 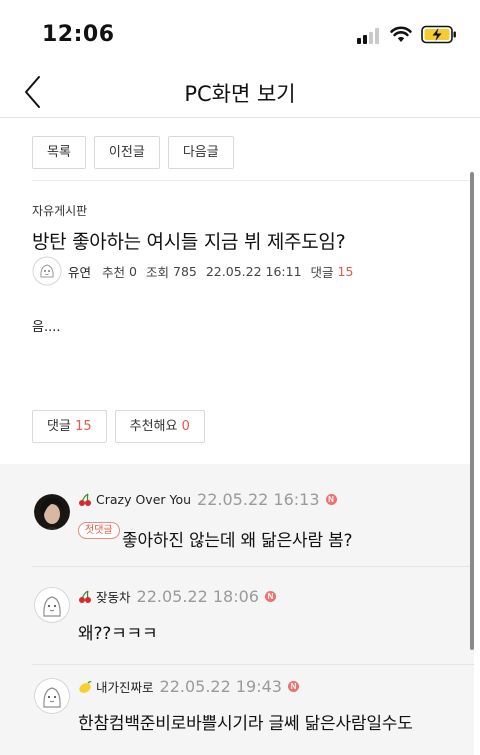 I want to click on post-navigation: 목록 이전글 다음글, so click(x=133, y=152).